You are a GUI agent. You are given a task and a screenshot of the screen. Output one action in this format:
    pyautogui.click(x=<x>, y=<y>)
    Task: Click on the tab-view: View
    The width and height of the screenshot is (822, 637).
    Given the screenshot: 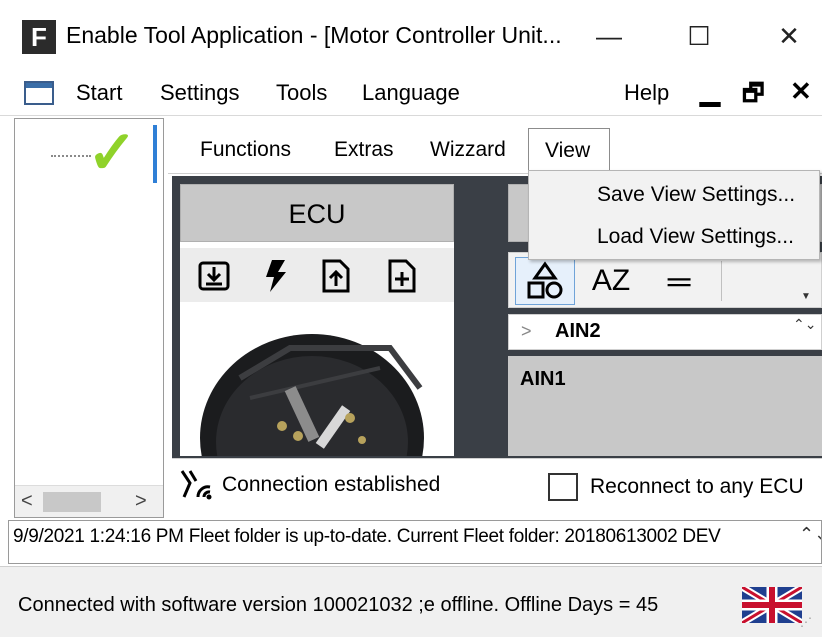 What is the action you would take?
    pyautogui.click(x=569, y=152)
    